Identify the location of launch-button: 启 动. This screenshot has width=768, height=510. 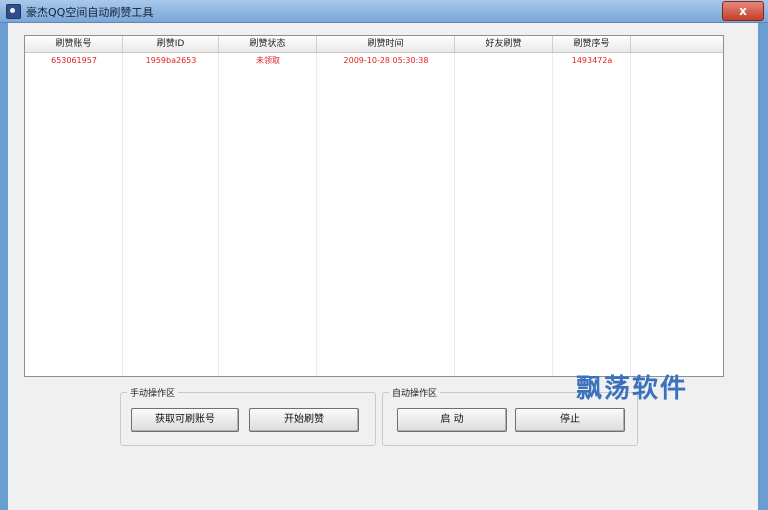
(452, 420).